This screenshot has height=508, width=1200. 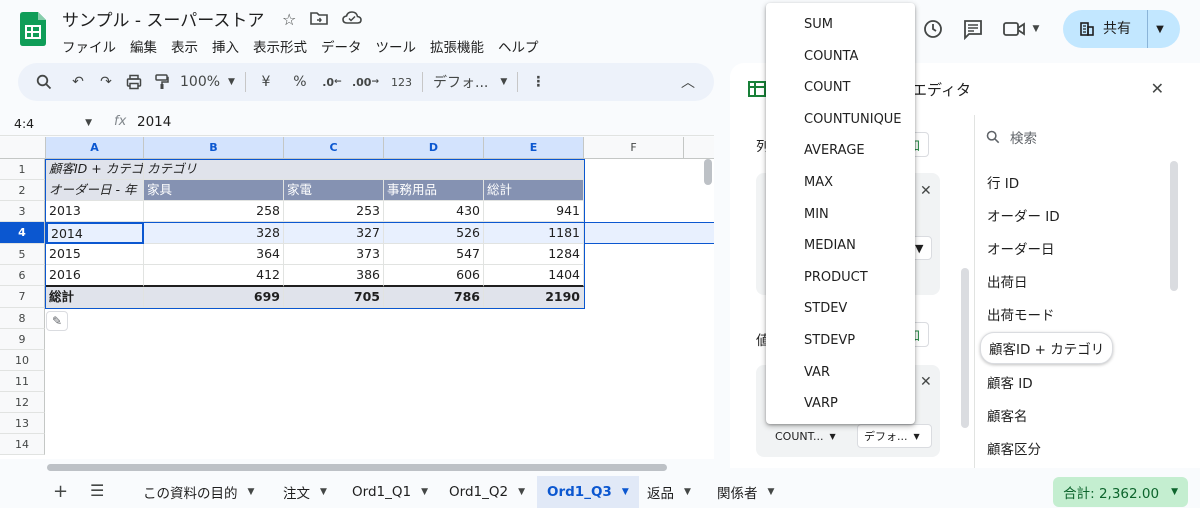 What do you see at coordinates (434, 148) in the screenshot?
I see `column-header-d: D` at bounding box center [434, 148].